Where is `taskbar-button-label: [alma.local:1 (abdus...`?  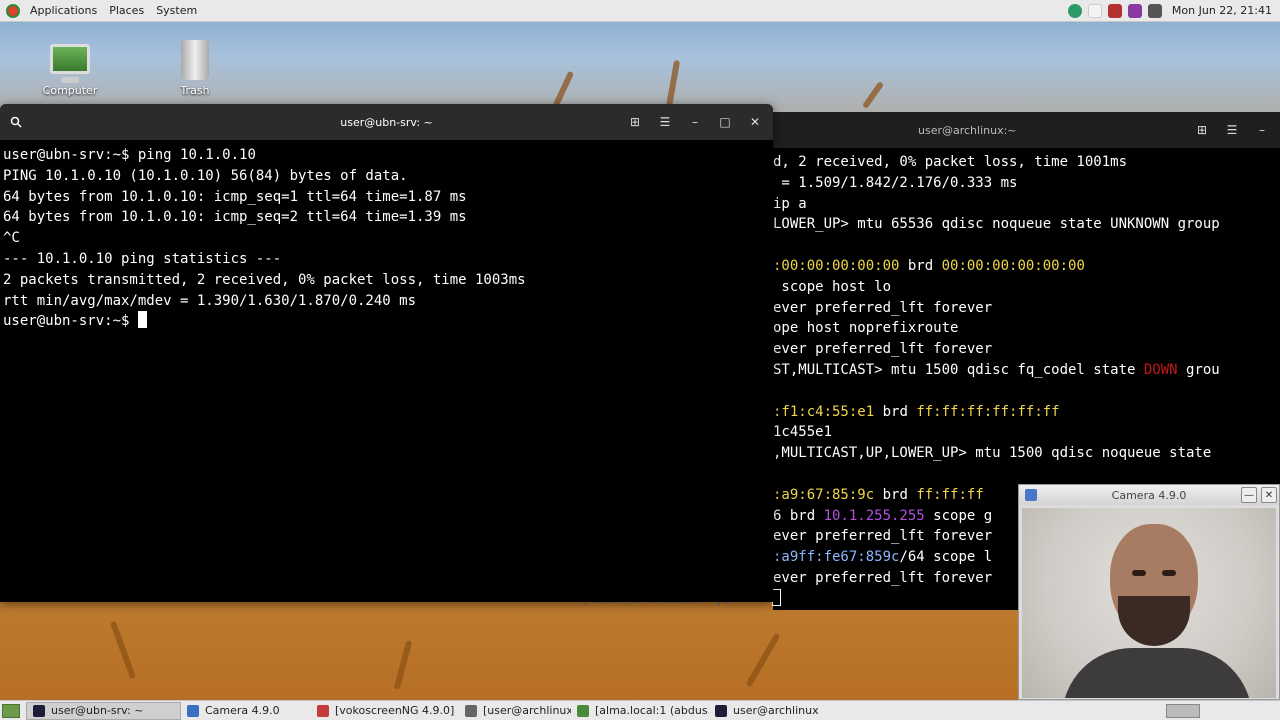
taskbar-button-label: [alma.local:1 (abdus... is located at coordinates (652, 710).